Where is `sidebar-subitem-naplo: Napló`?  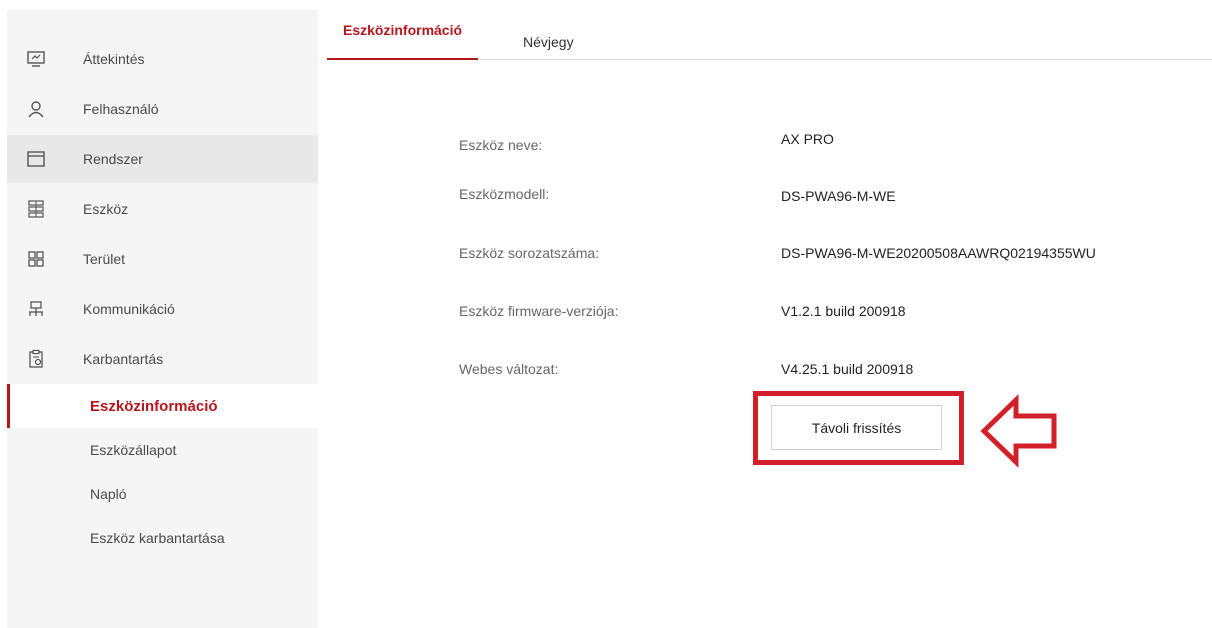
sidebar-subitem-naplo: Napló is located at coordinates (162, 494).